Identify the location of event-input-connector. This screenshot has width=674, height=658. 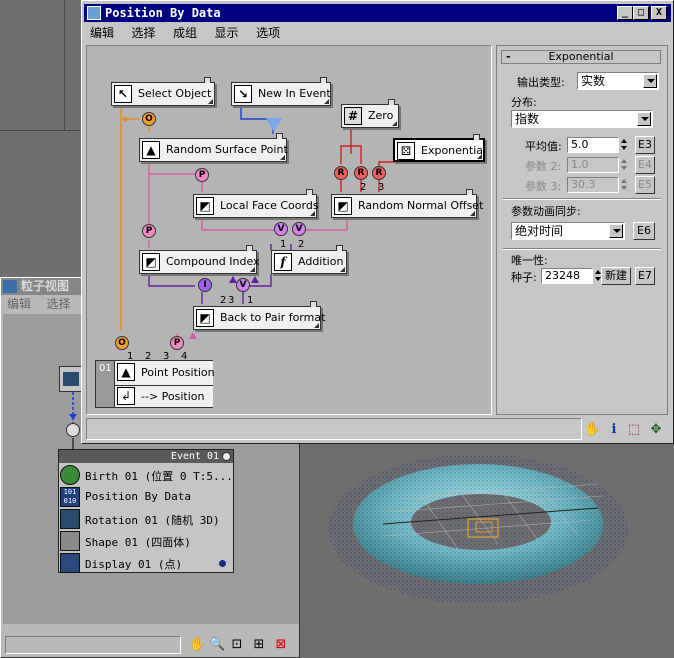
(73, 430).